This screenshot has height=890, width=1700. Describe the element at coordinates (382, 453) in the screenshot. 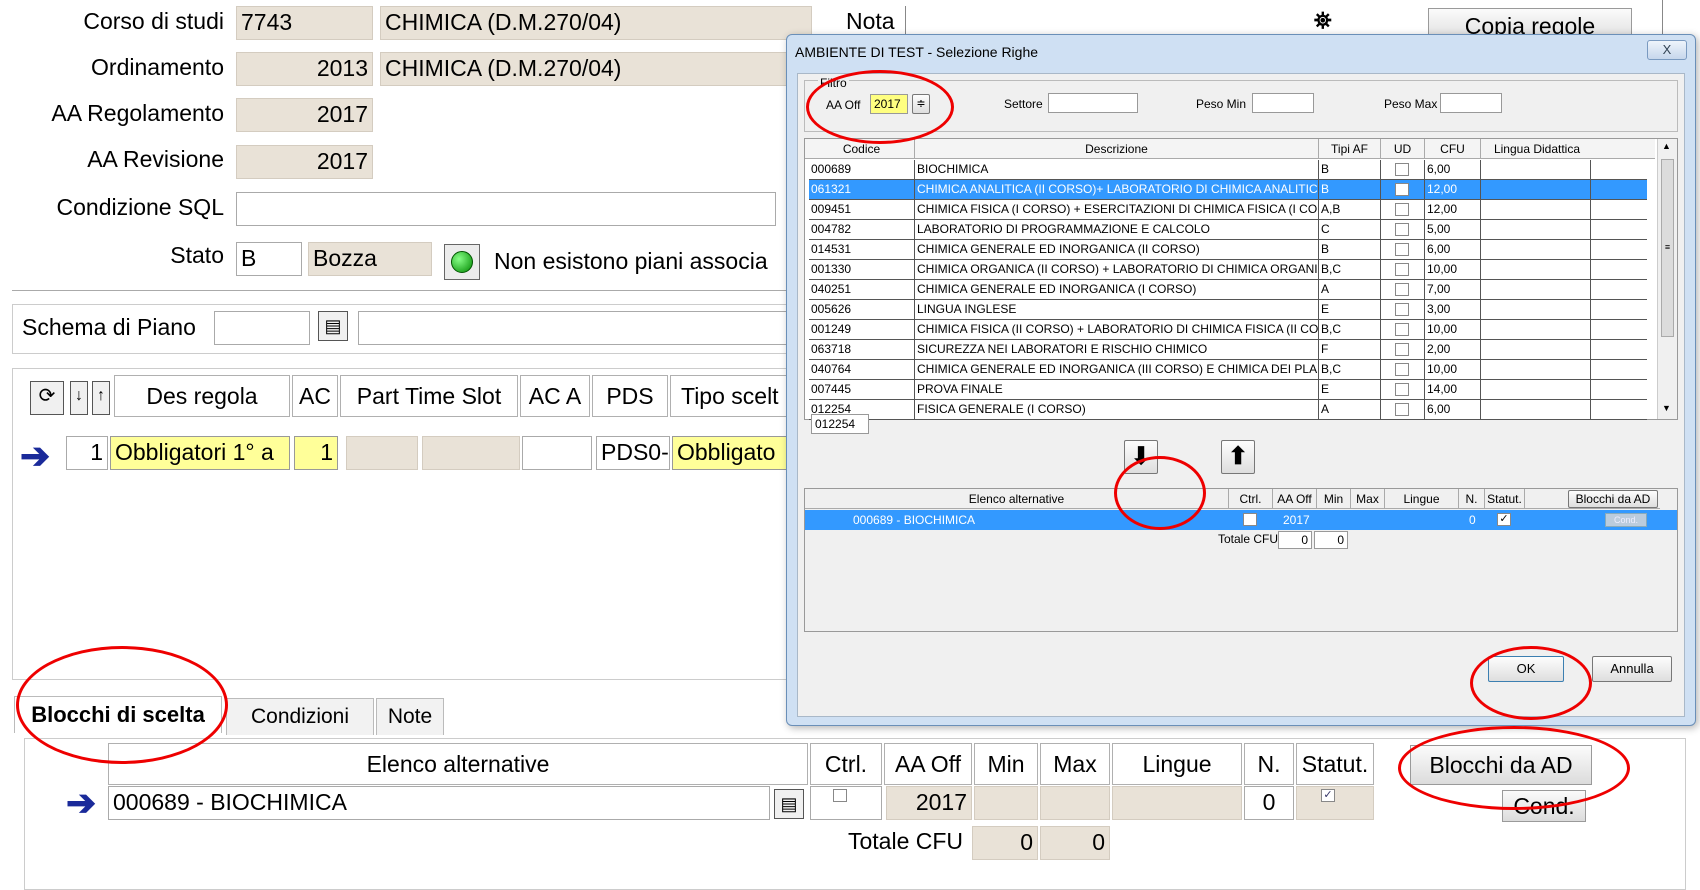

I see `rule-part-time-cell` at that location.